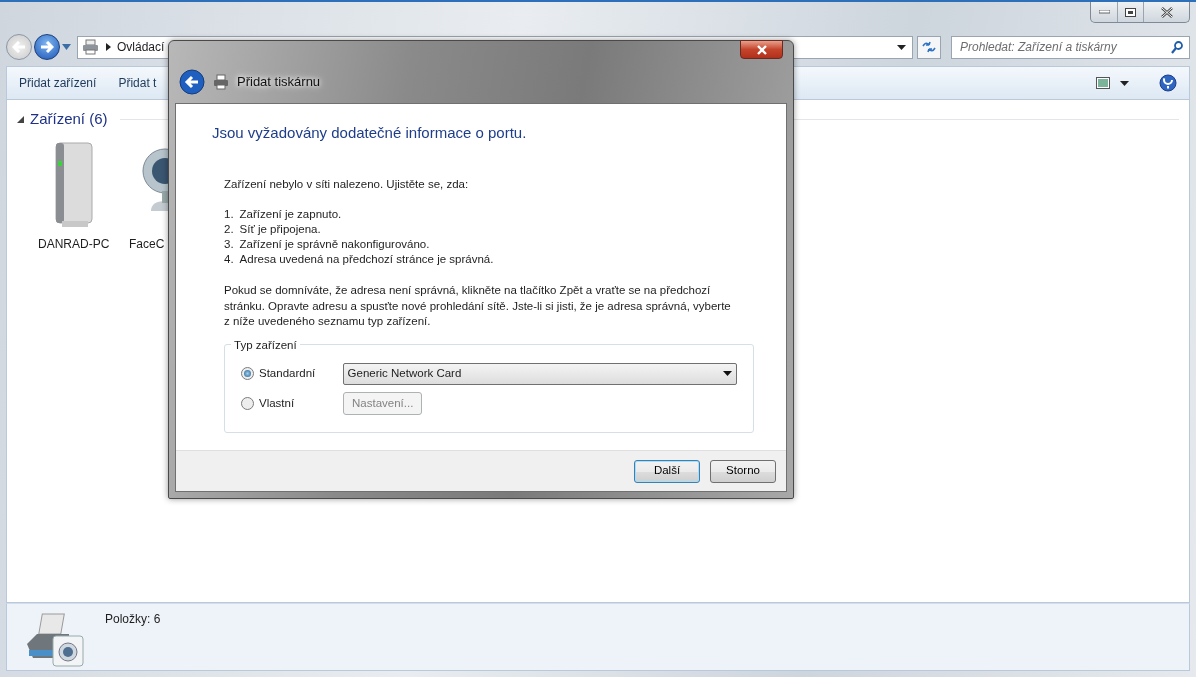 The width and height of the screenshot is (1196, 677). Describe the element at coordinates (280, 230) in the screenshot. I see `list-item-text: Síť je připojena.` at that location.